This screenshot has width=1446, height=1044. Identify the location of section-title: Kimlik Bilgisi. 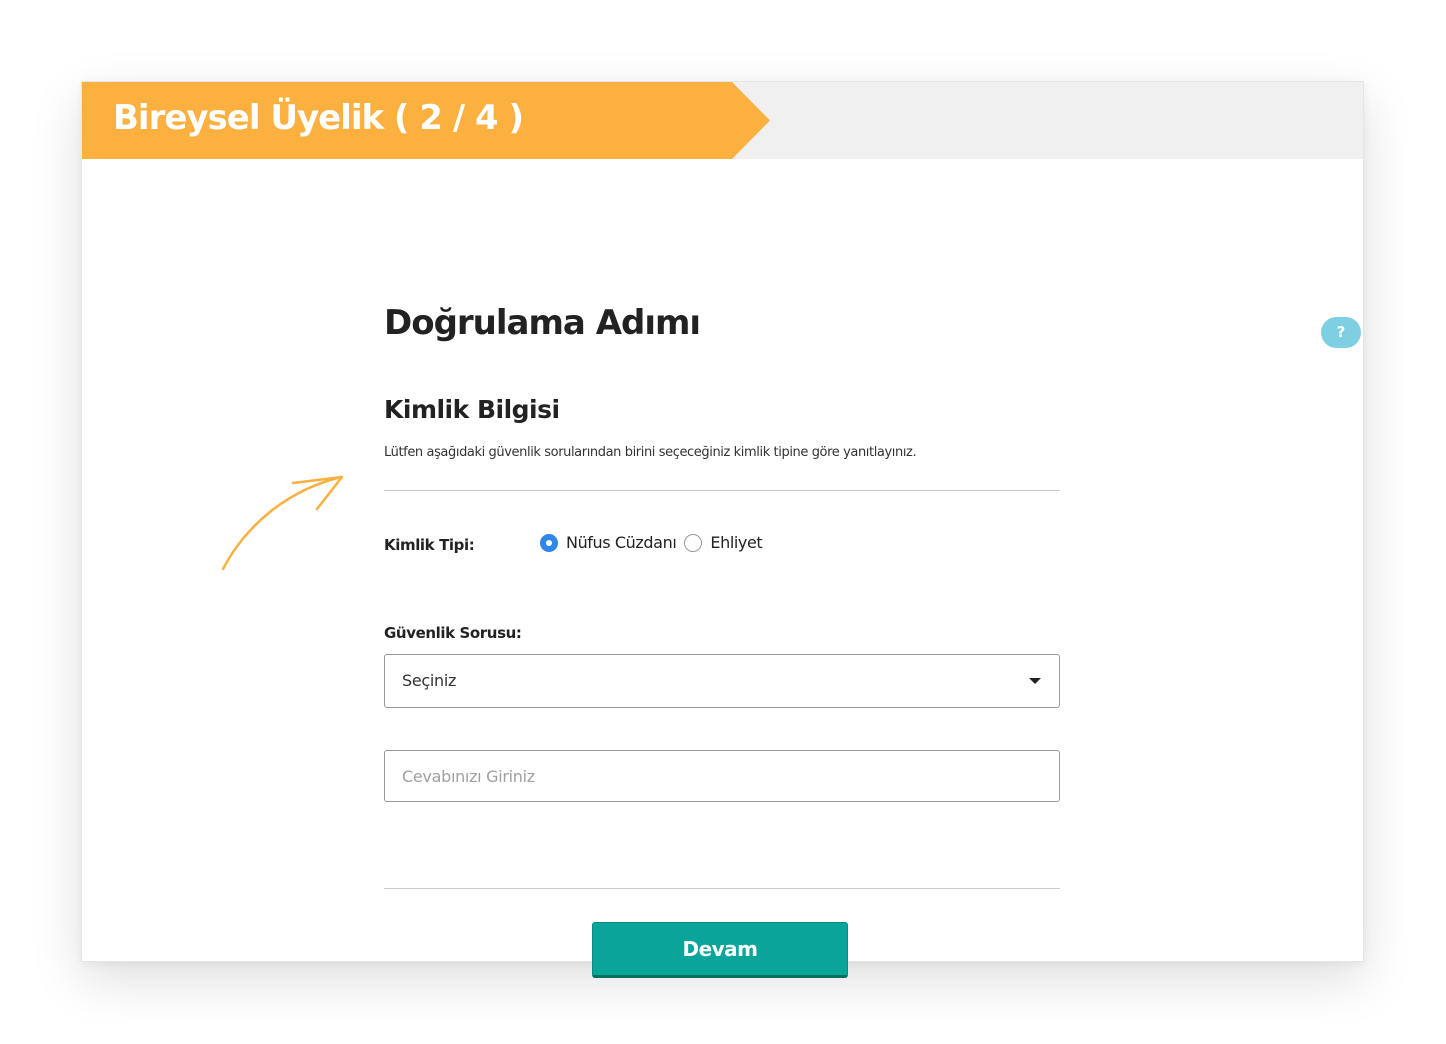
(472, 409).